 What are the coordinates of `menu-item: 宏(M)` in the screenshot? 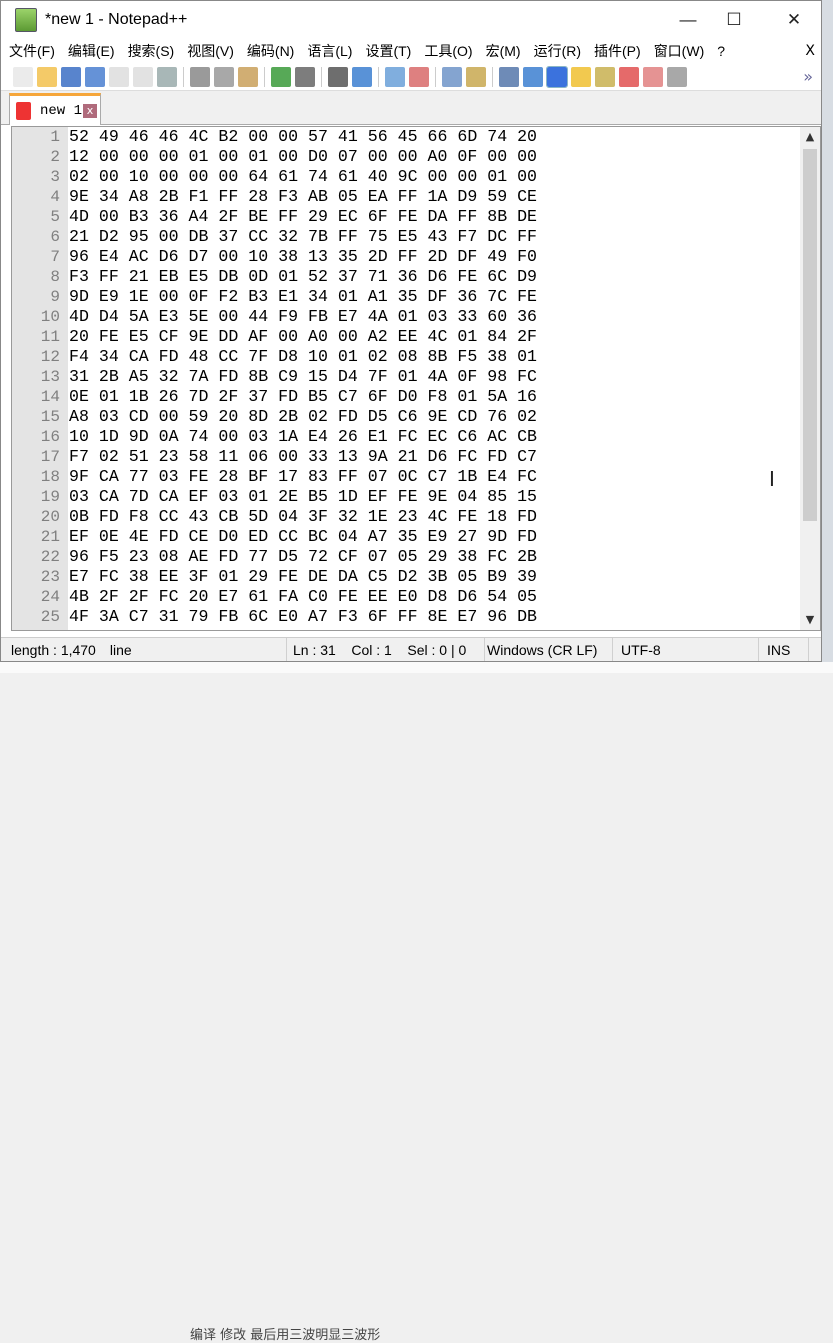 It's located at (503, 51).